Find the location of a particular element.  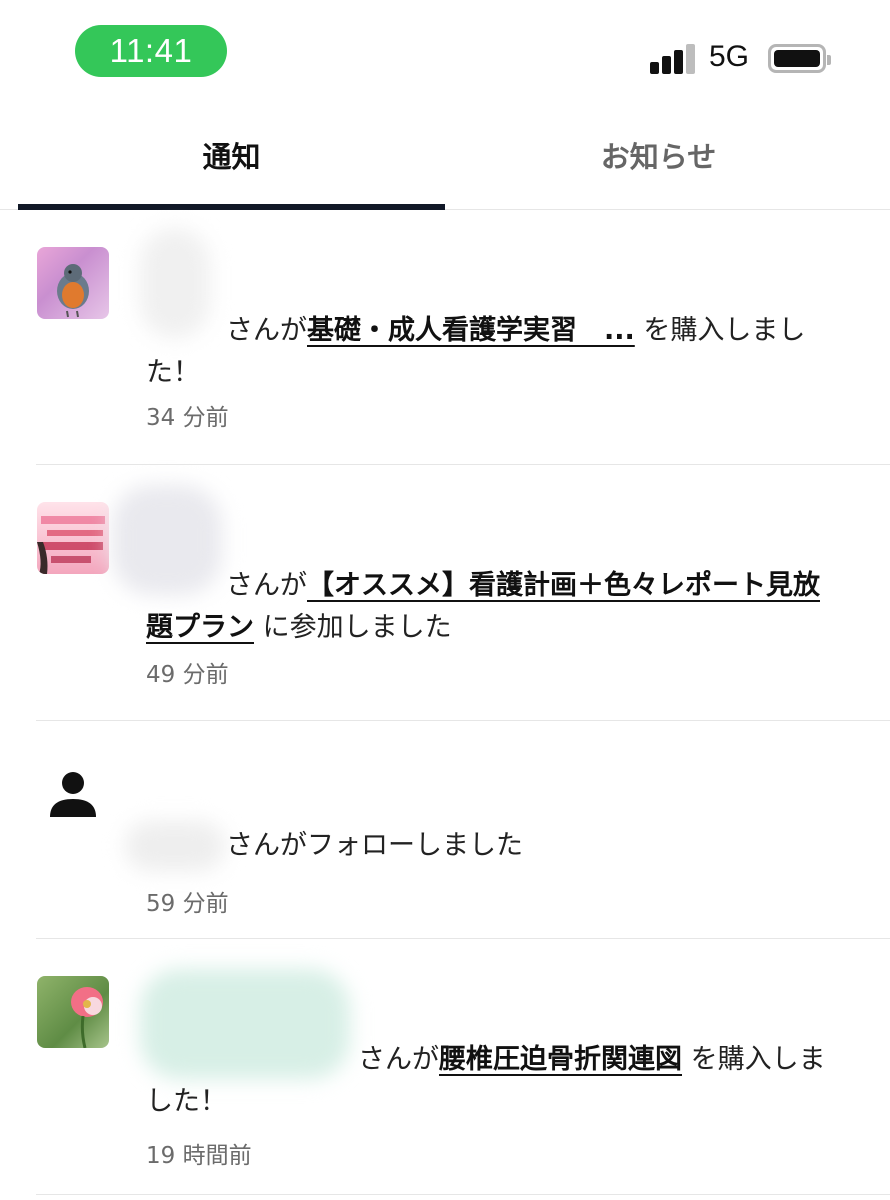

cellular-signal-icon is located at coordinates (673, 59).